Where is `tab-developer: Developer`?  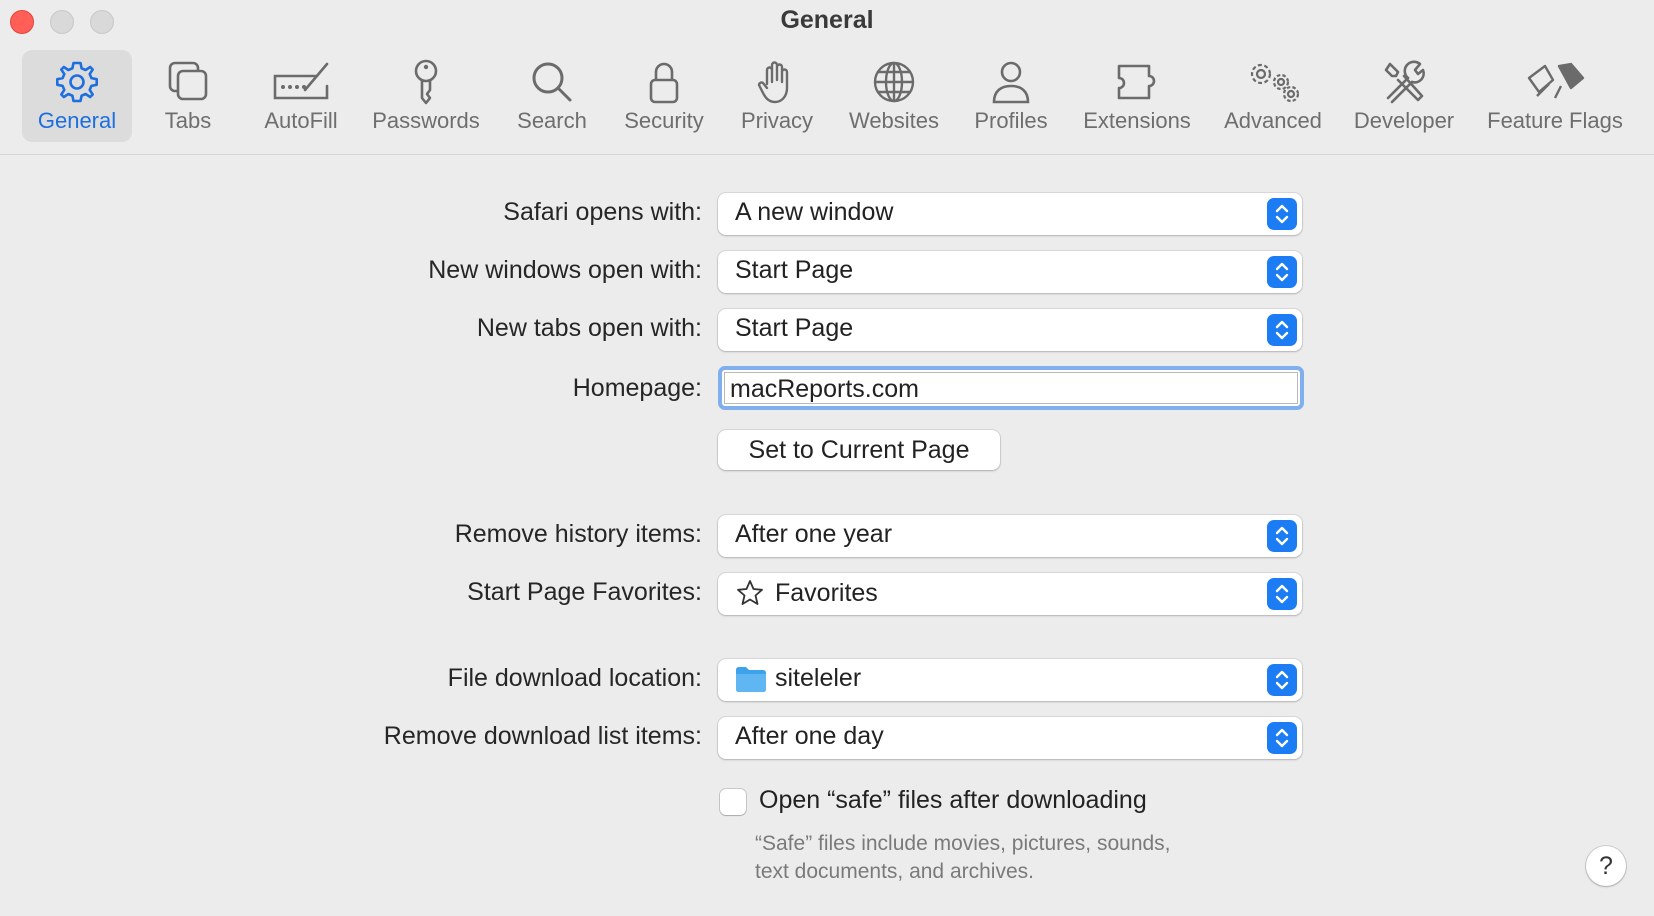
tab-developer: Developer is located at coordinates (1404, 96).